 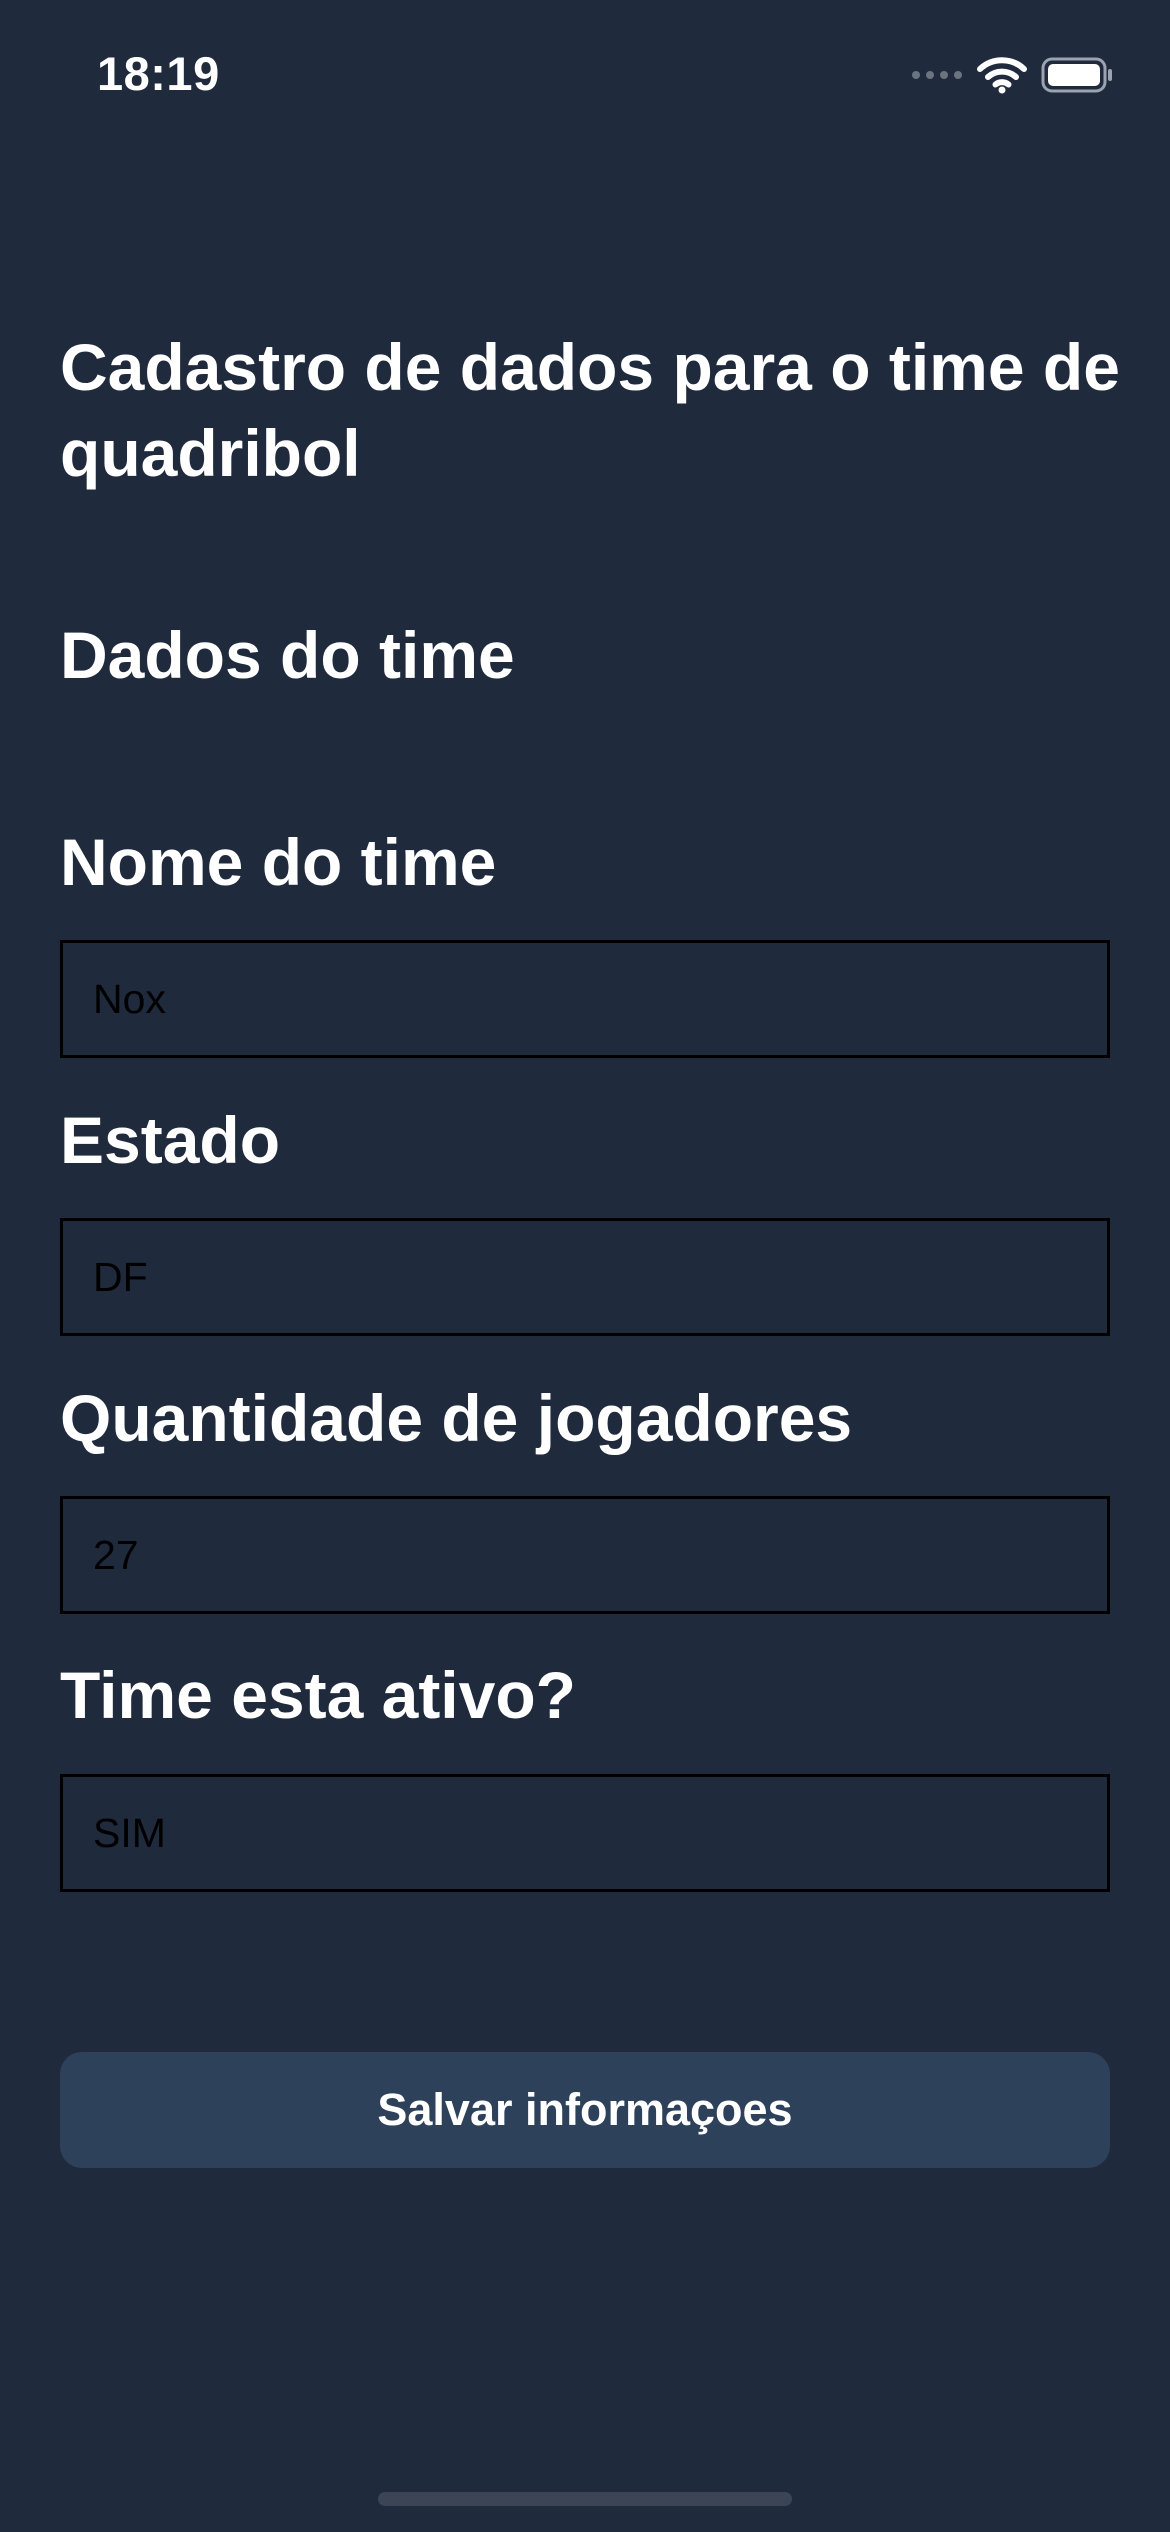 What do you see at coordinates (287, 655) in the screenshot?
I see `section-title: Dados do time` at bounding box center [287, 655].